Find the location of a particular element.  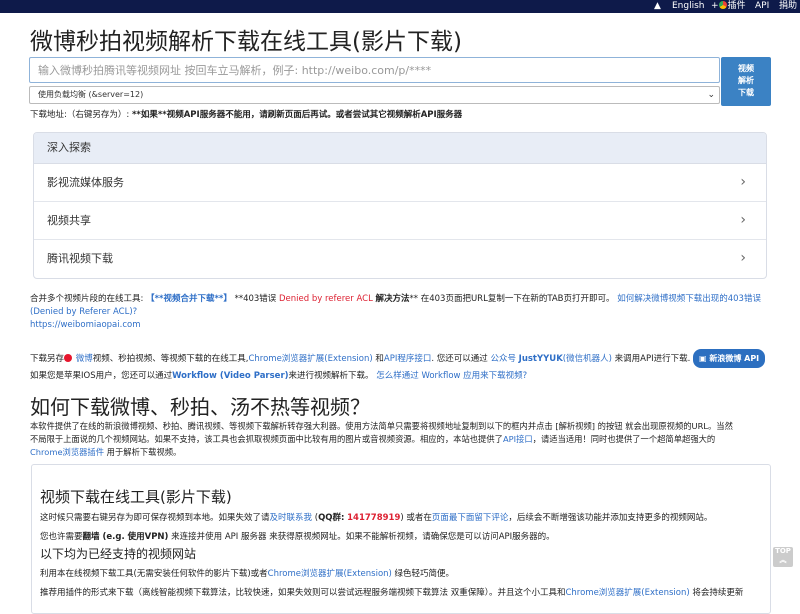

card-text: 这时候只需要右键另存为即可保存视频到本地。如果失效了请 is located at coordinates (155, 518).